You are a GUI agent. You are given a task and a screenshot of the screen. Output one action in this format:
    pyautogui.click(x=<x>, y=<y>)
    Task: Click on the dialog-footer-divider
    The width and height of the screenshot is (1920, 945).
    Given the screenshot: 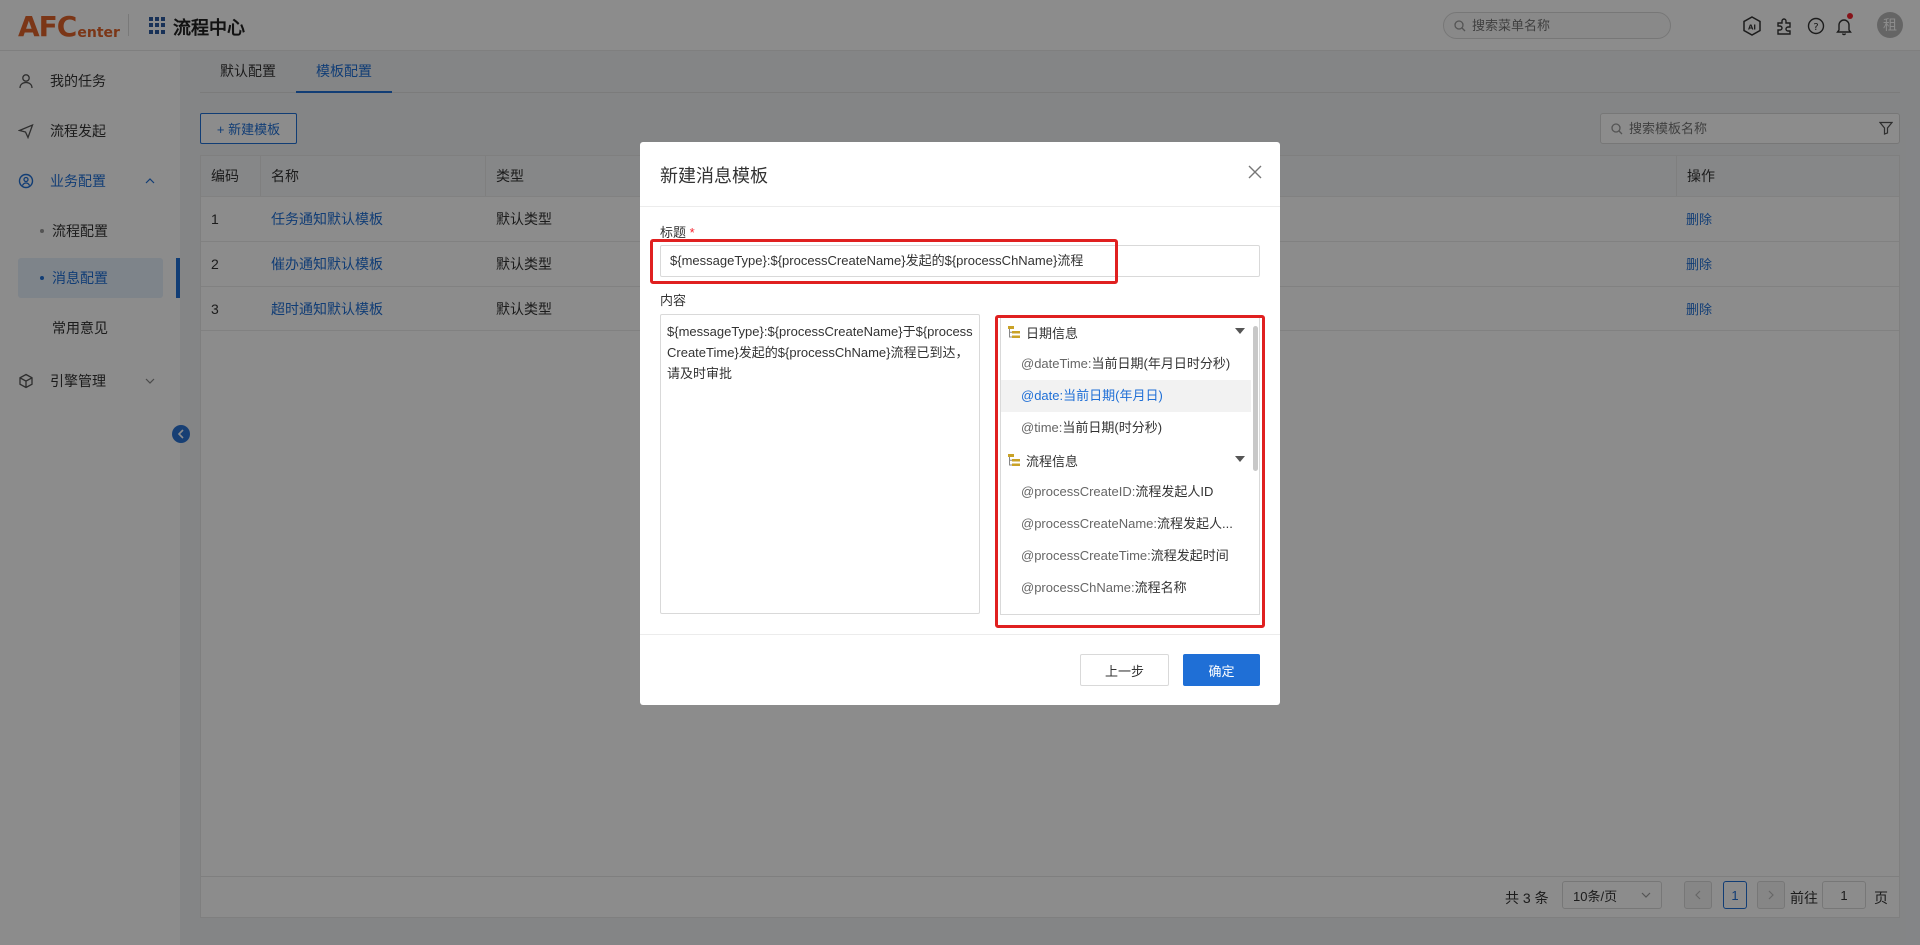 What is the action you would take?
    pyautogui.click(x=960, y=634)
    